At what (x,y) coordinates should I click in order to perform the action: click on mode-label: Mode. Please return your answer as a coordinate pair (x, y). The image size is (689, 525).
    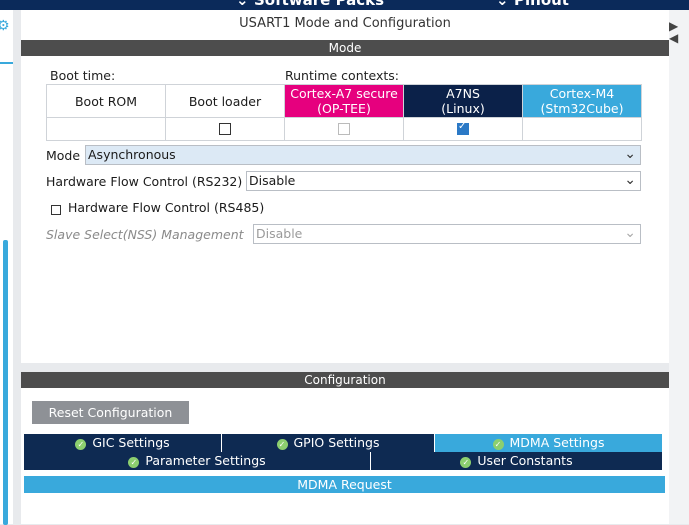
    Looking at the image, I should click on (63, 155).